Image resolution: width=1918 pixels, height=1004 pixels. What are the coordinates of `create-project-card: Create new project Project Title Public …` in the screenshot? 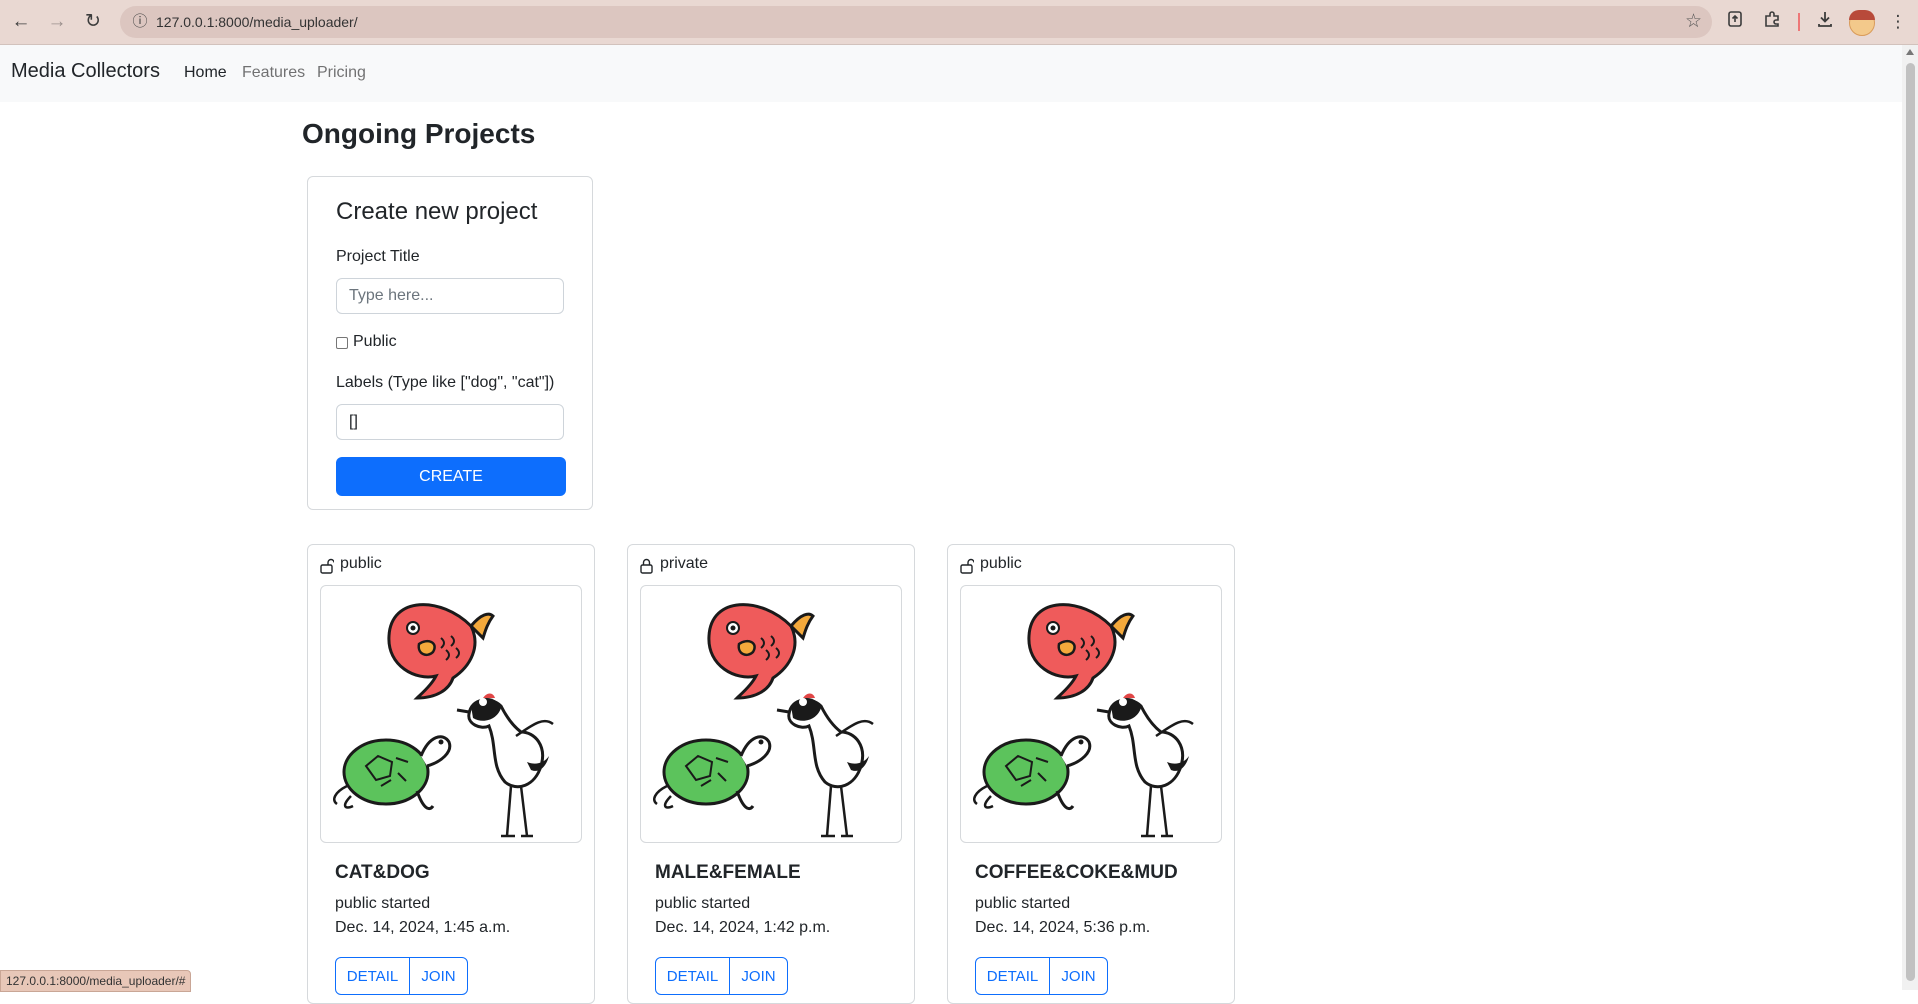 It's located at (450, 343).